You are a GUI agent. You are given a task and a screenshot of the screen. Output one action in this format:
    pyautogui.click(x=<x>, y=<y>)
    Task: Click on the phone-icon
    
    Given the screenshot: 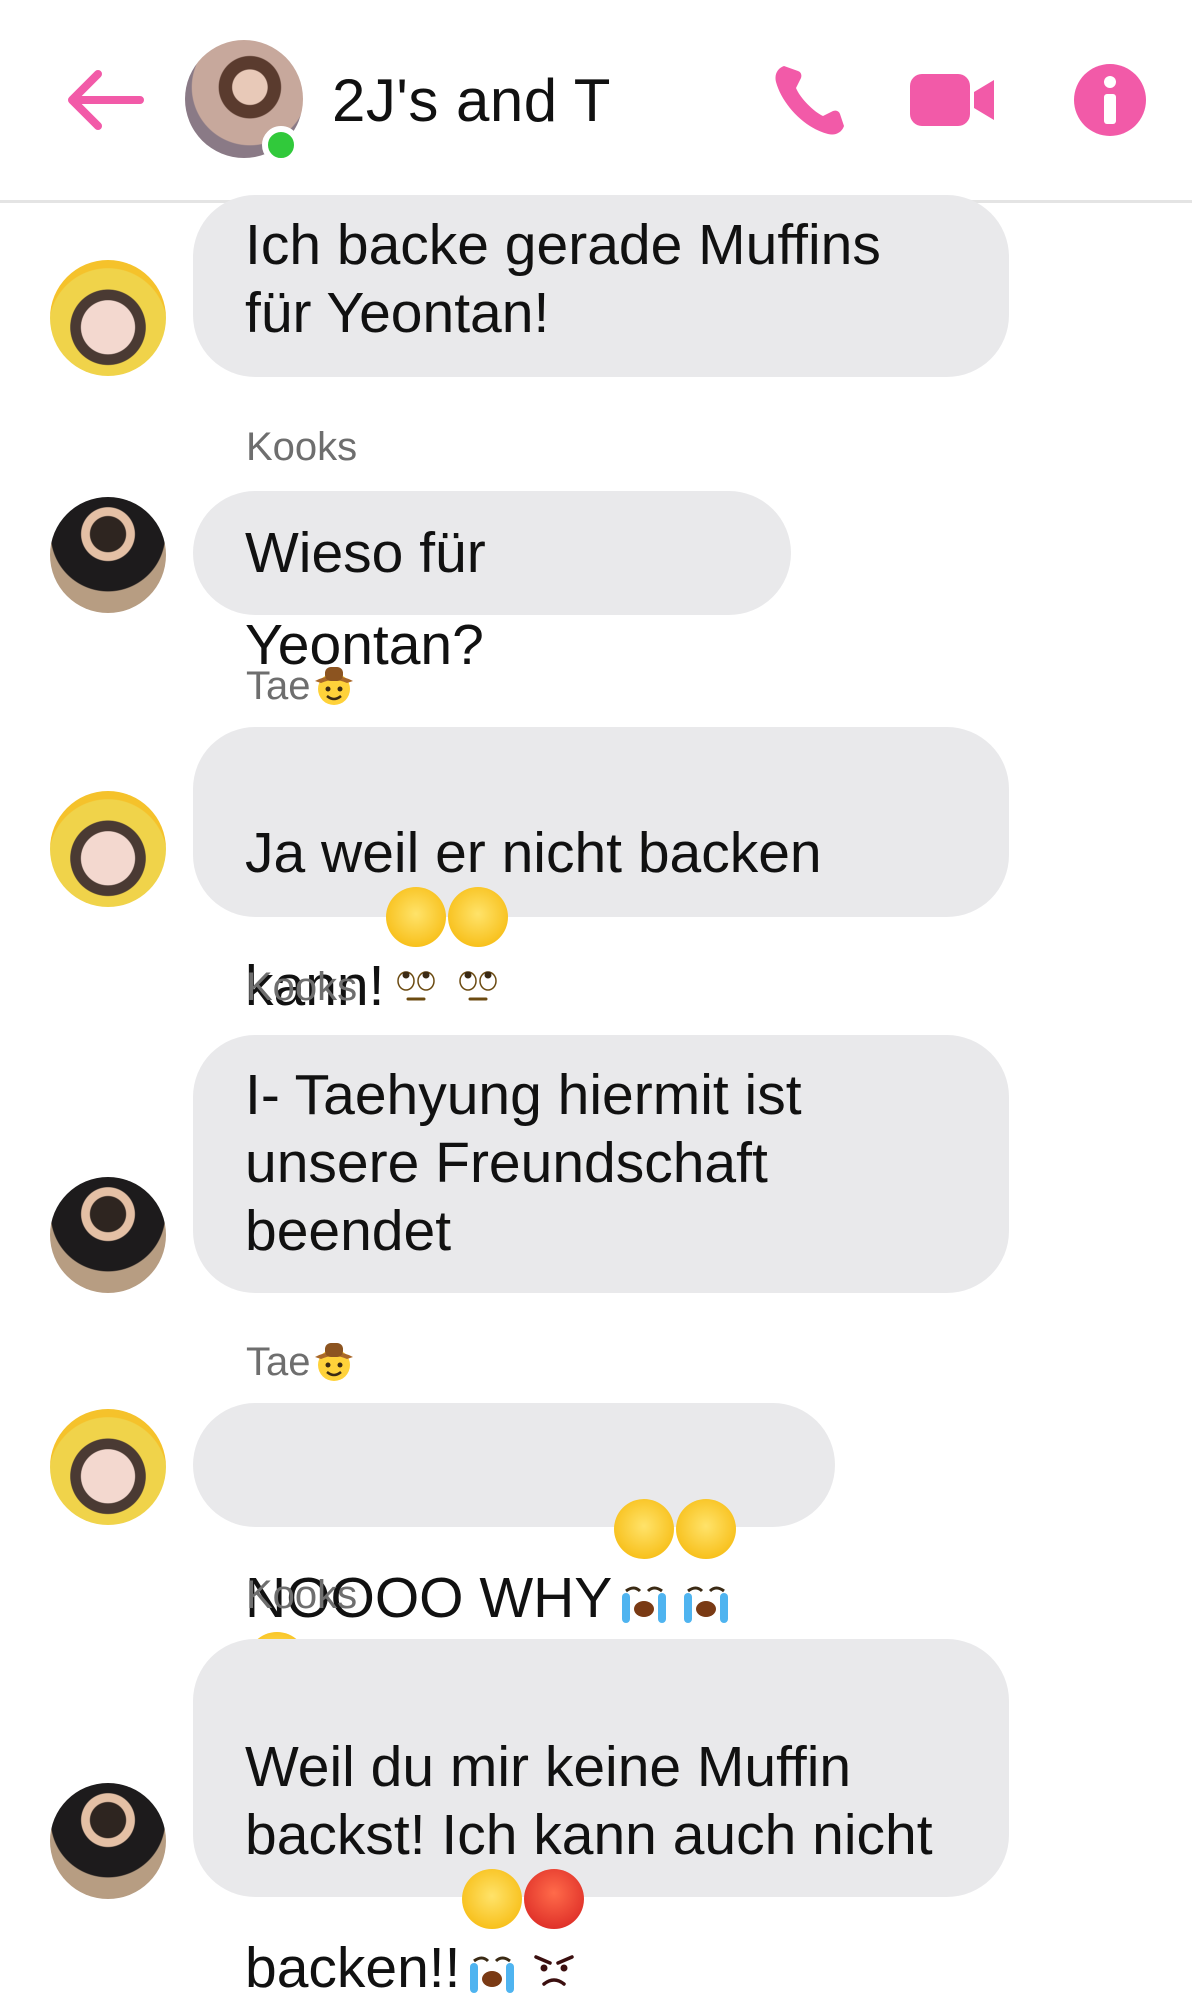 What is the action you would take?
    pyautogui.click(x=809, y=100)
    